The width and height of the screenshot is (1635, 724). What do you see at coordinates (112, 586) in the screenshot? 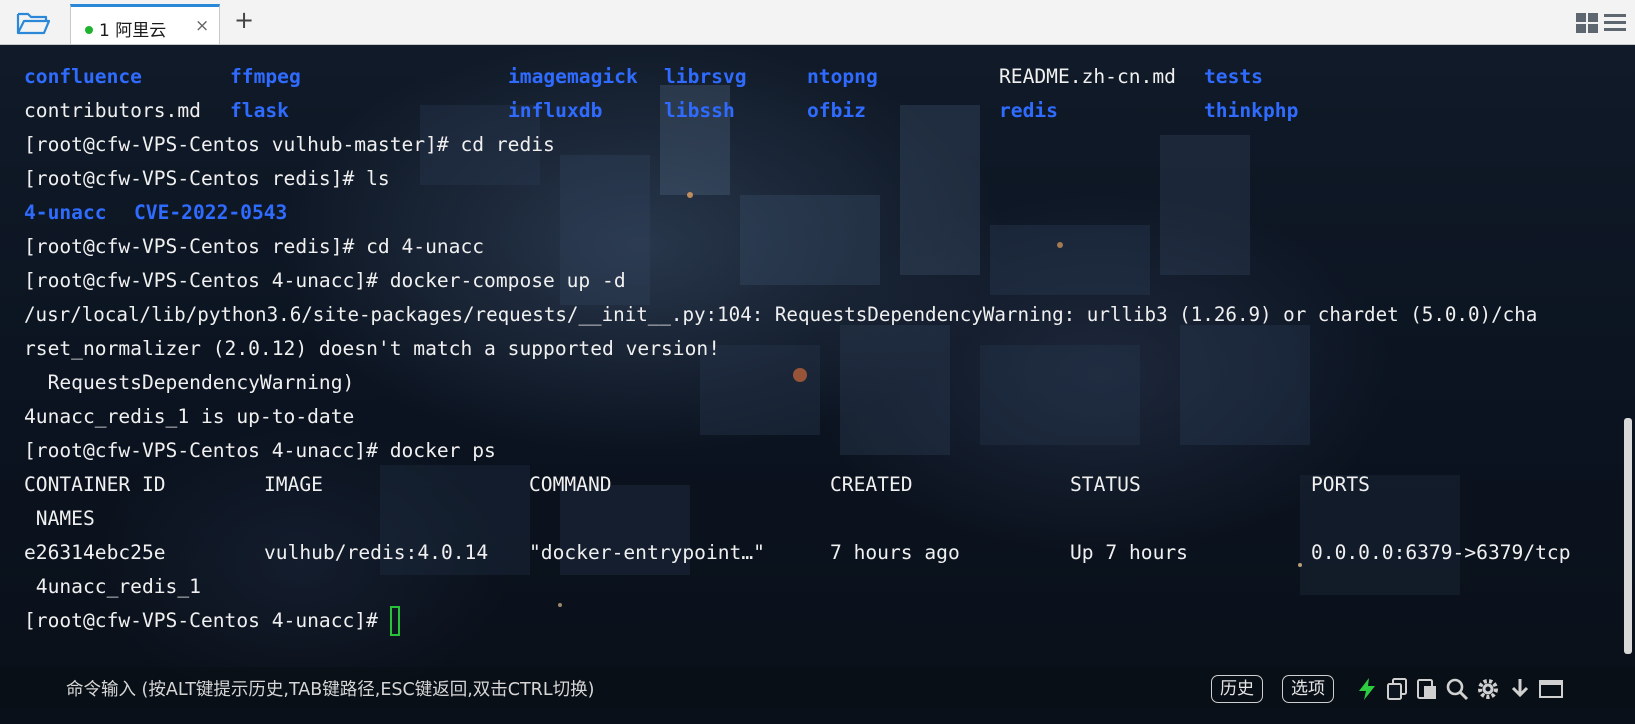
I see `table-cell: 4unacc_redis_1` at bounding box center [112, 586].